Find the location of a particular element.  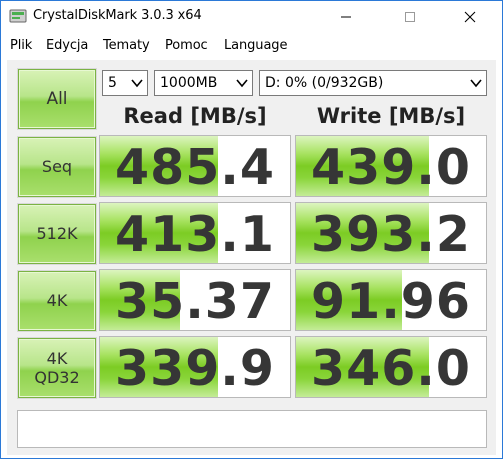

close-icon is located at coordinates (470, 16).